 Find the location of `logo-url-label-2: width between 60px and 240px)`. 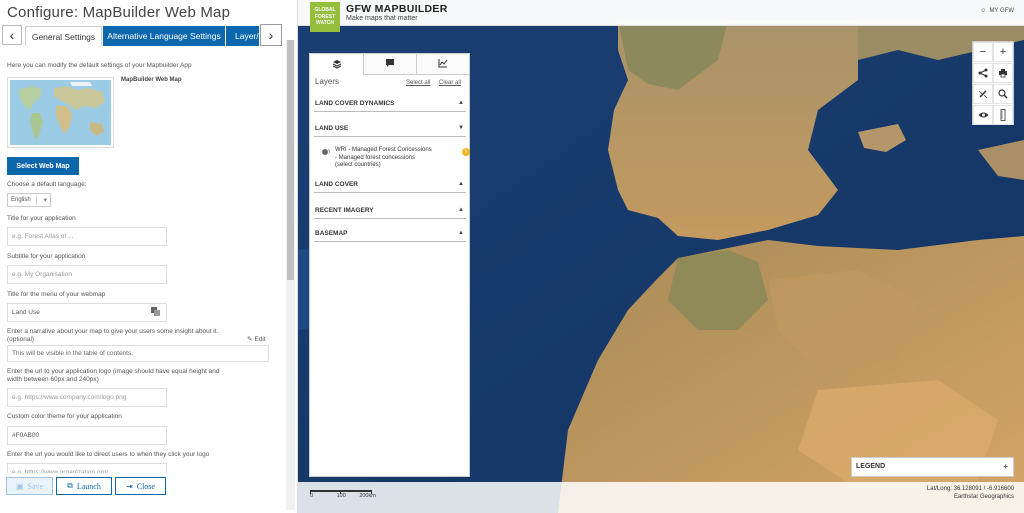

logo-url-label-2: width between 60px and 240px) is located at coordinates (53, 379).